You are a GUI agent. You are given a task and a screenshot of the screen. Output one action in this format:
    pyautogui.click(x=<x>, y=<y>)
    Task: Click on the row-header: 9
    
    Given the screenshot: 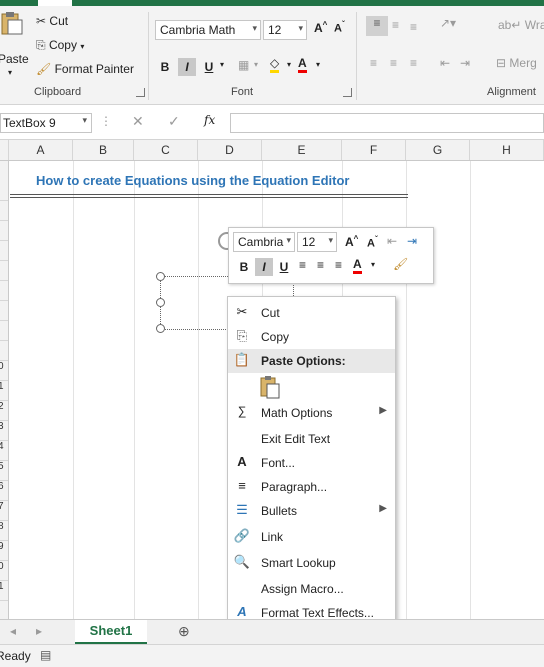 What is the action you would take?
    pyautogui.click(x=4, y=551)
    